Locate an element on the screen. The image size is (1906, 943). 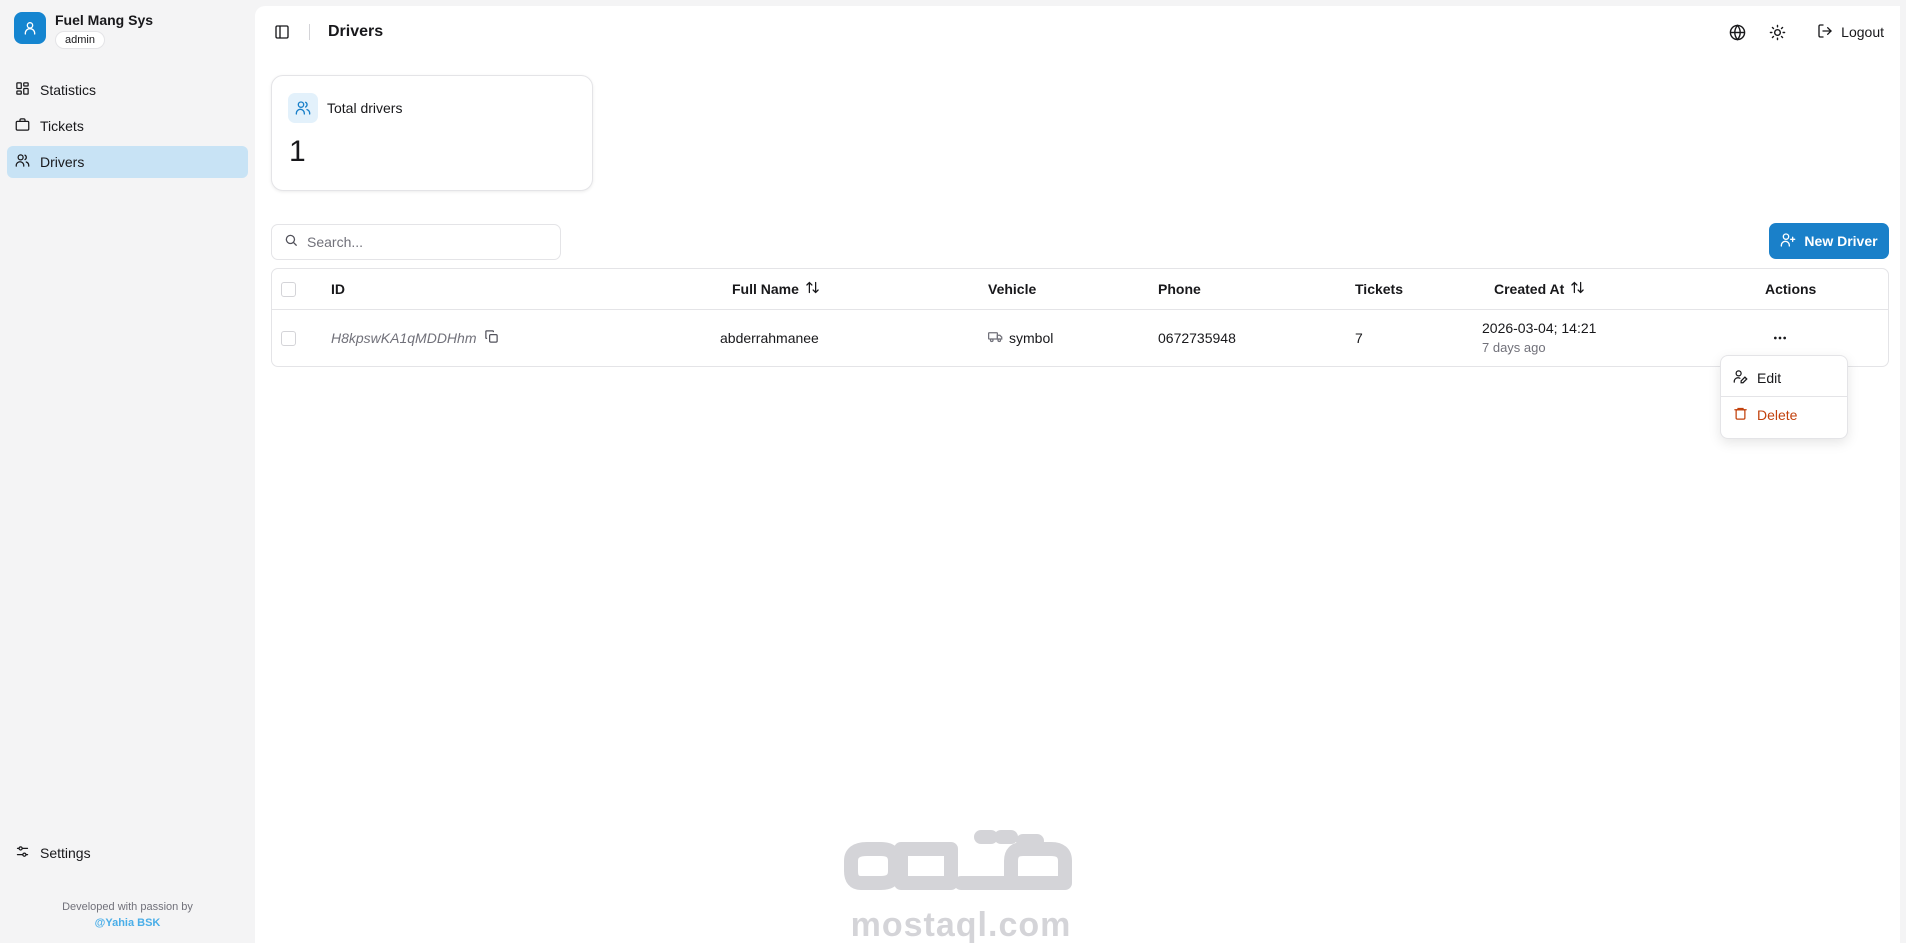
driver-created-at-cell: 2026-03-04; 14:21 7 days ago is located at coordinates (1539, 338).